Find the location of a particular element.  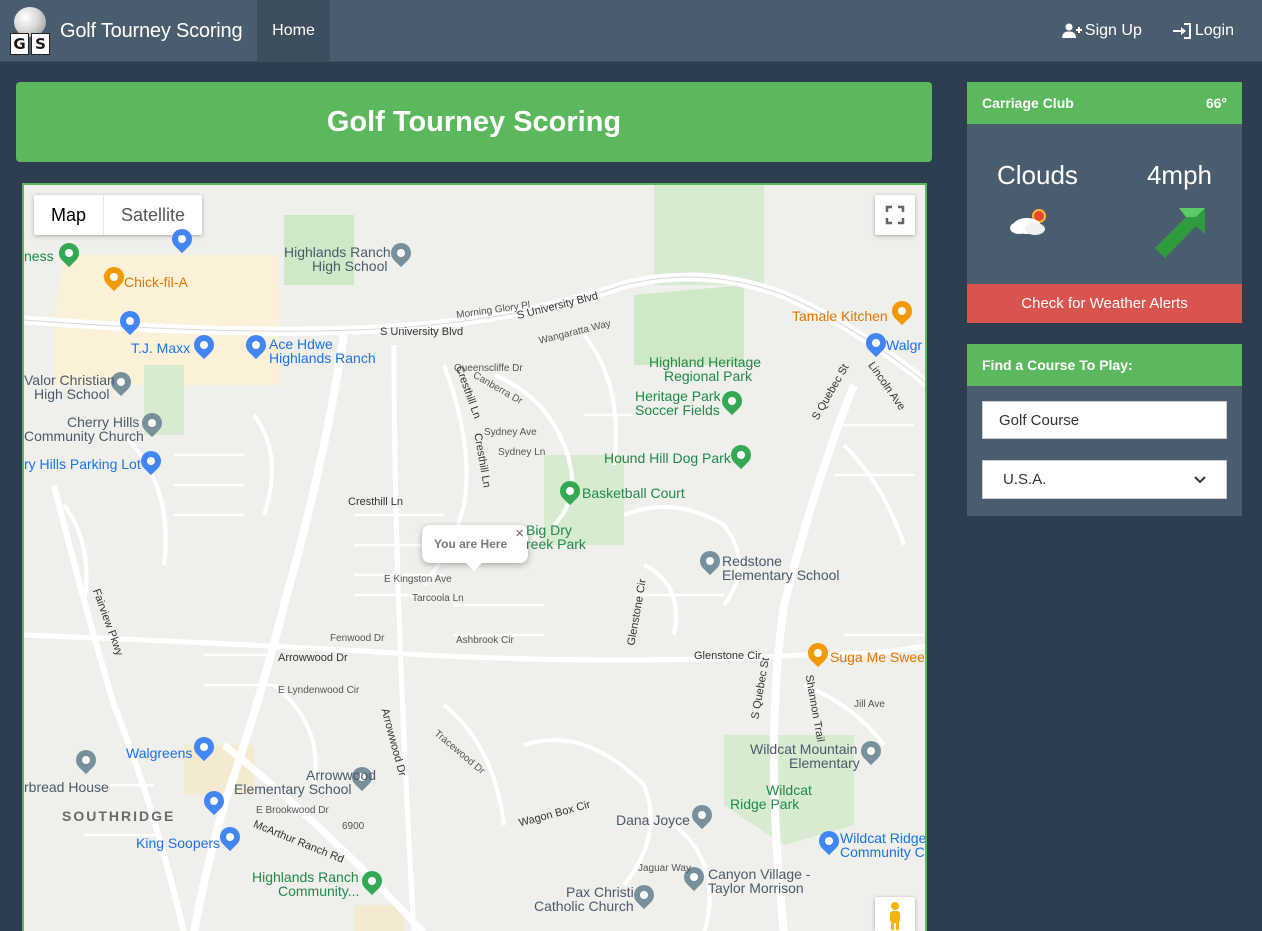

map-label: ry Hills Parking Lot is located at coordinates (82, 464).